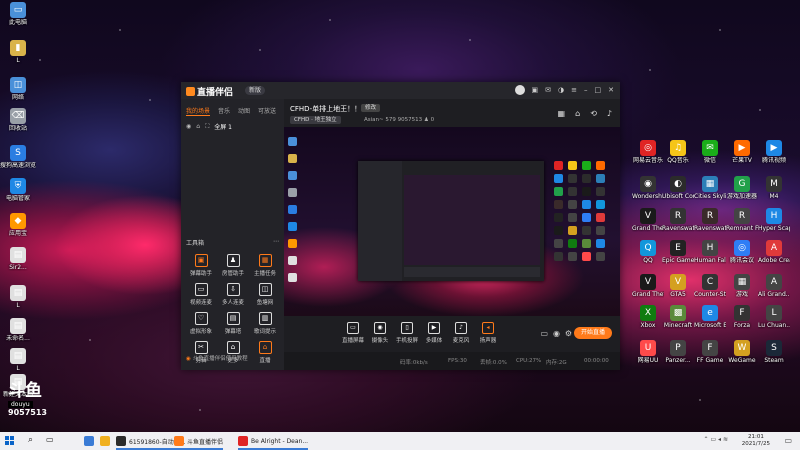 The width and height of the screenshot is (800, 450). What do you see at coordinates (556, 333) in the screenshot?
I see `preview-toggle-icon: ◉` at bounding box center [556, 333].